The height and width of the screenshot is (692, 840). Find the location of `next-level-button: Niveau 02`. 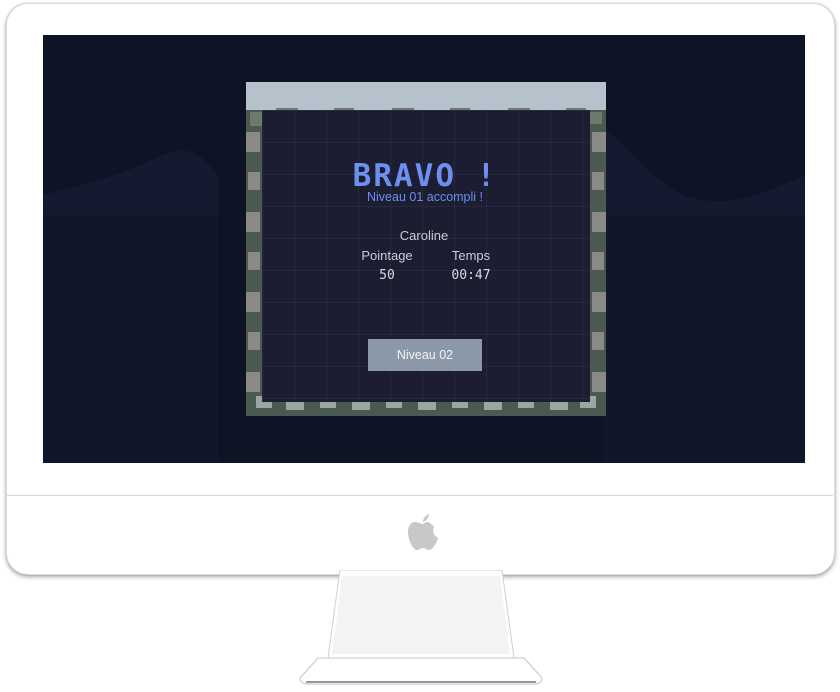

next-level-button: Niveau 02 is located at coordinates (425, 355).